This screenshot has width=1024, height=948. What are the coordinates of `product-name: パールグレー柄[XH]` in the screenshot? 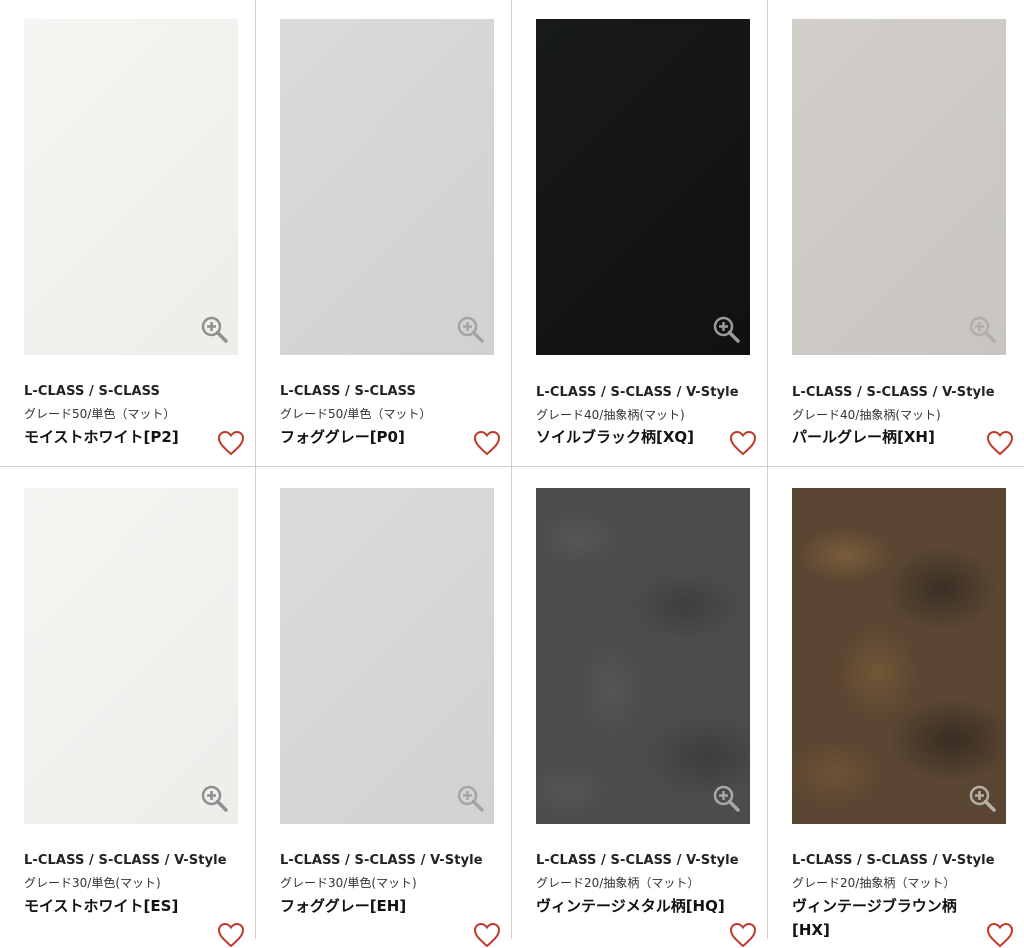 It's located at (887, 437).